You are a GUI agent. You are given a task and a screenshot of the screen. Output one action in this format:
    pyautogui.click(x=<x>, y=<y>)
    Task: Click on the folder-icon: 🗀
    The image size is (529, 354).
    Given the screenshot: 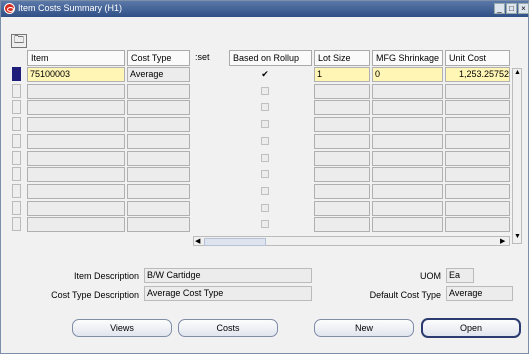 What is the action you would take?
    pyautogui.click(x=19, y=41)
    